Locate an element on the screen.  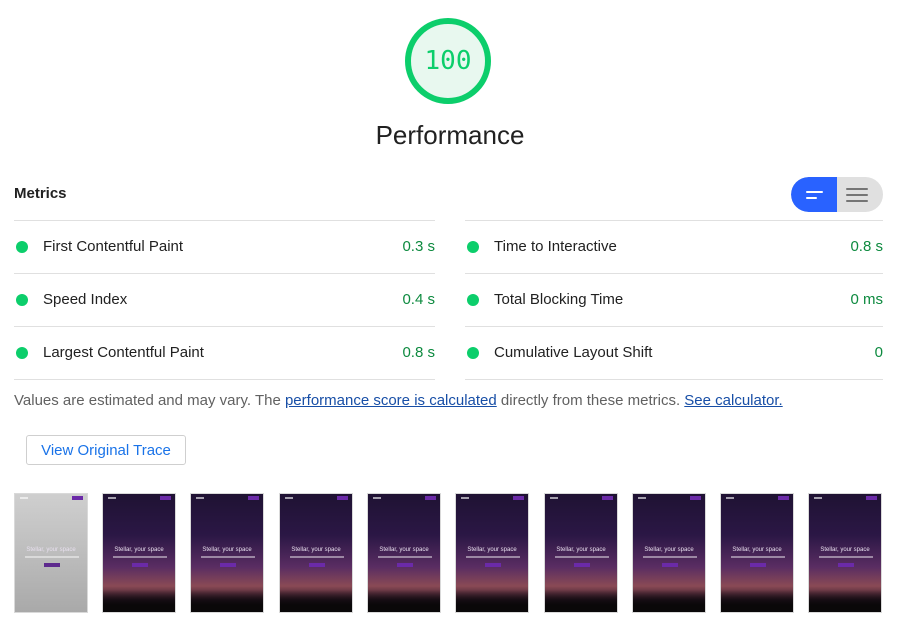
metric-speed-index: Speed Index 0.4 s is located at coordinates (224, 299).